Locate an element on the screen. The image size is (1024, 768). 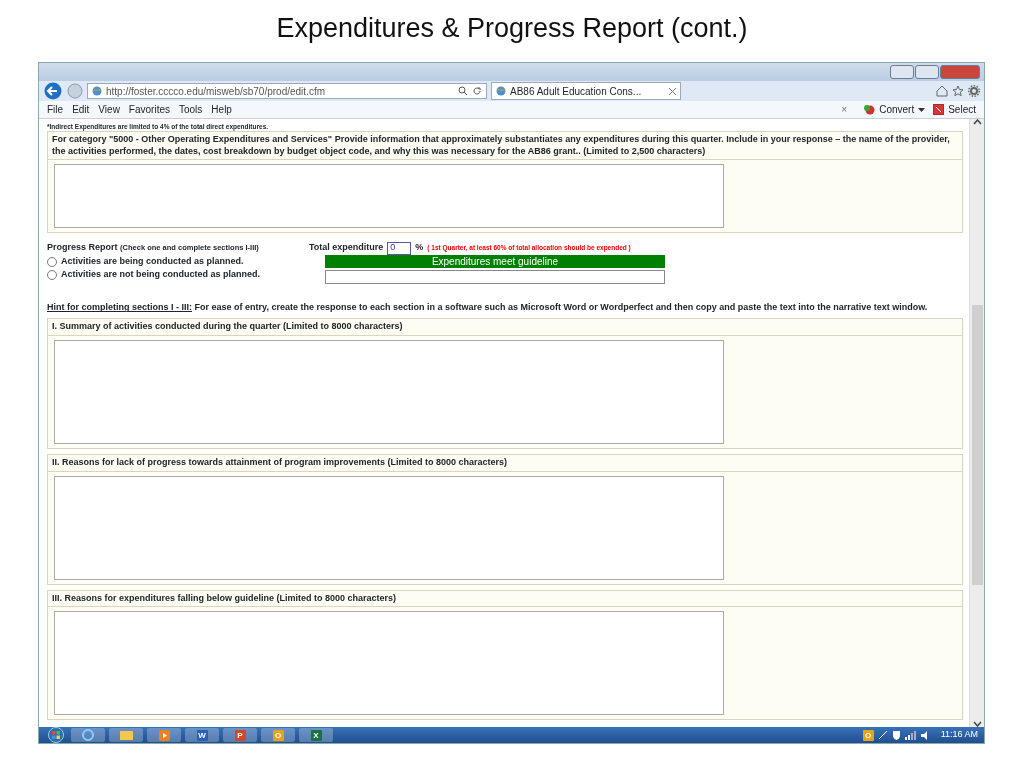
menu-item: View is located at coordinates (109, 109).